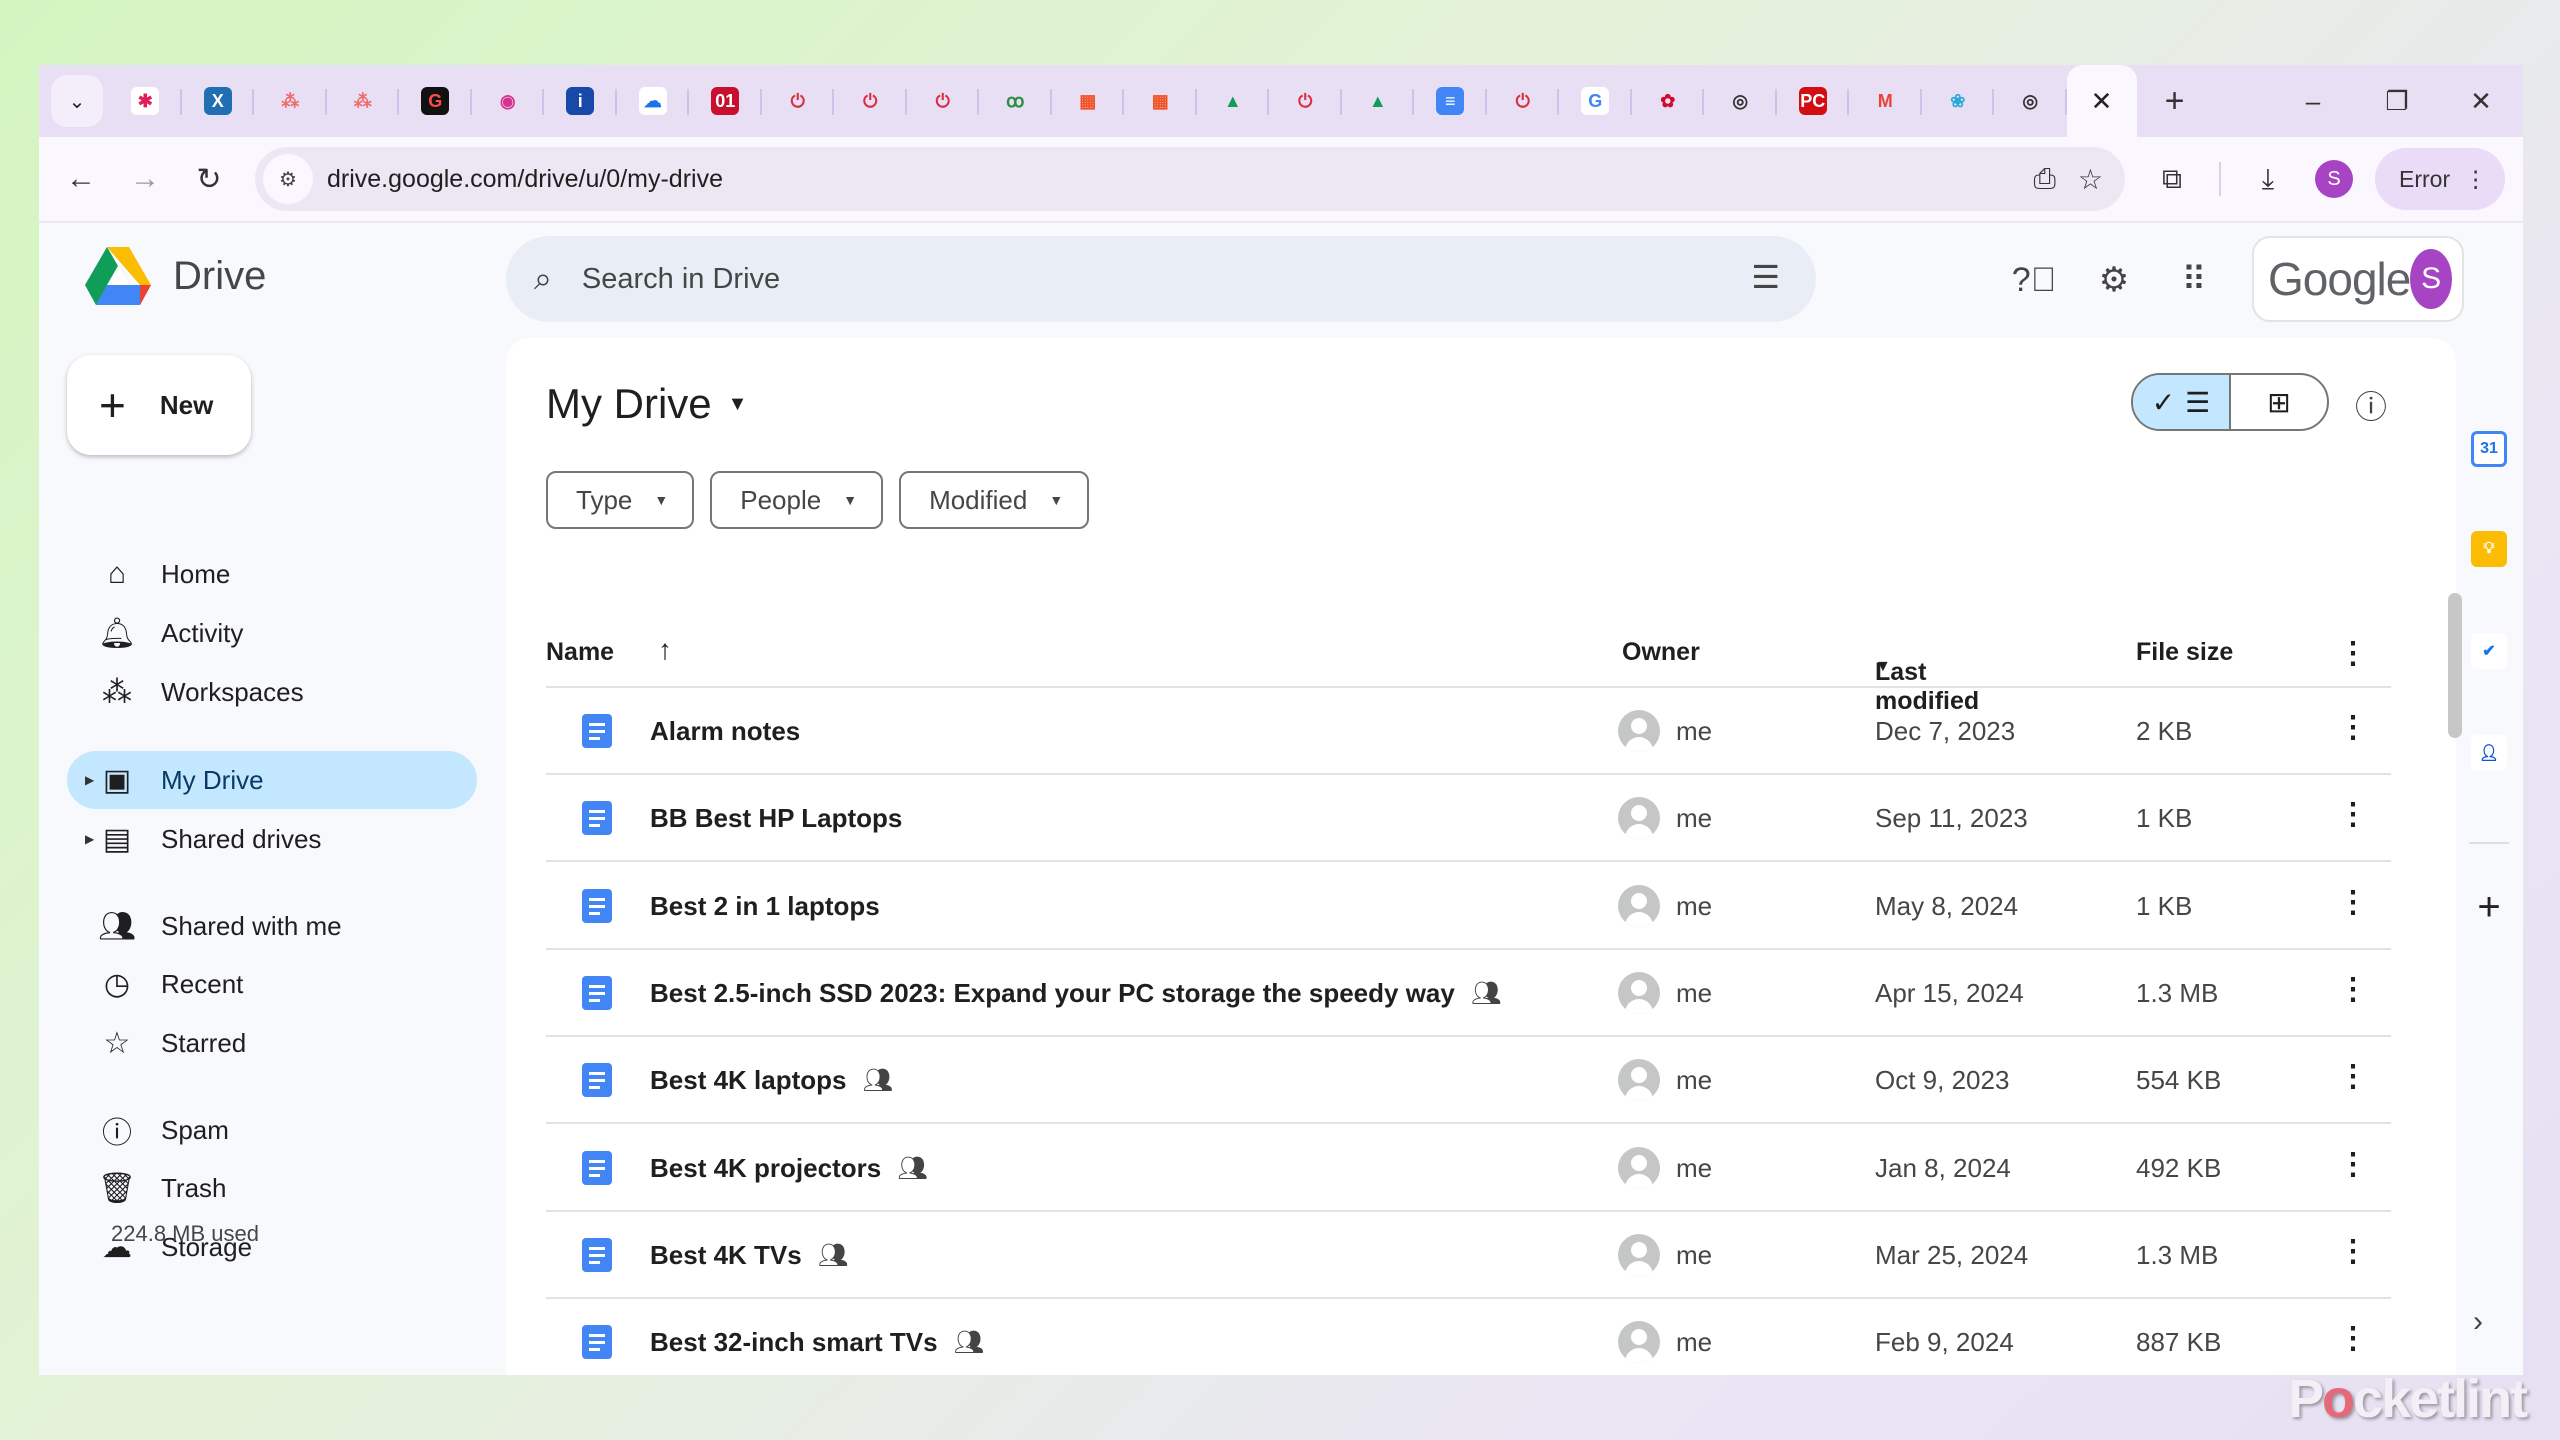 This screenshot has width=2560, height=1440. Describe the element at coordinates (272, 780) in the screenshot. I see `sidebar-item-my-drive: ▶ ▣ My Drive` at that location.